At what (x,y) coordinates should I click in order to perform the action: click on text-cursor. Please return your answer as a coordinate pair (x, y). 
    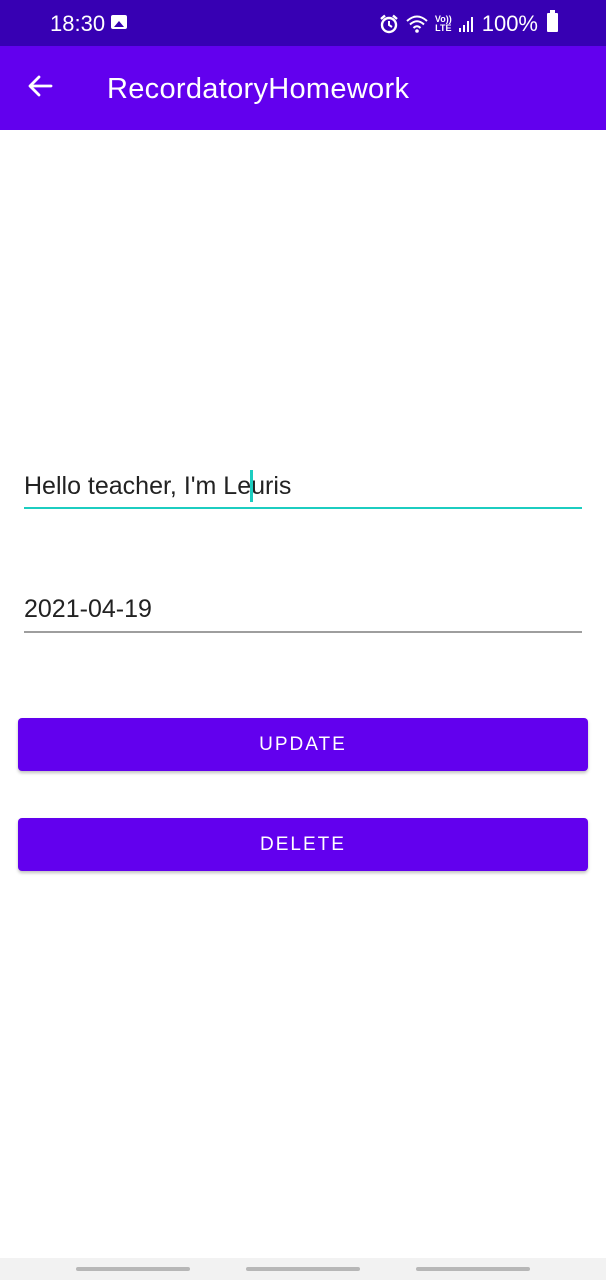
    Looking at the image, I should click on (251, 486).